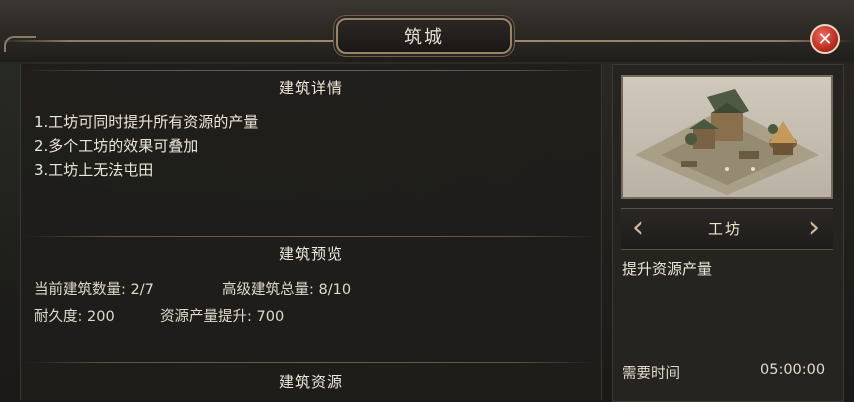 This screenshot has width=854, height=402. Describe the element at coordinates (58, 317) in the screenshot. I see `durability-label: 耐久度:` at that location.